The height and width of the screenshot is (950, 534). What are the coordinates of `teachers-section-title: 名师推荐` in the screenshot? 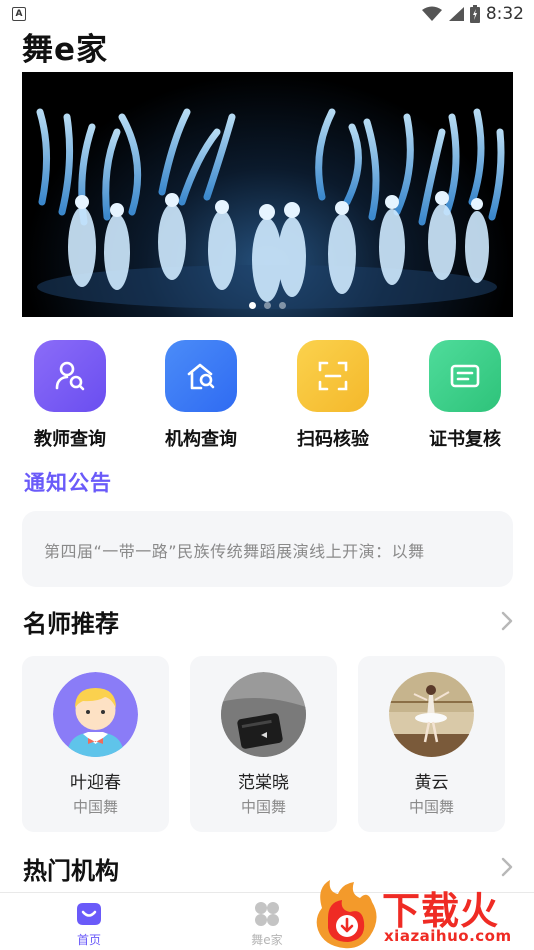 It's located at (71, 624).